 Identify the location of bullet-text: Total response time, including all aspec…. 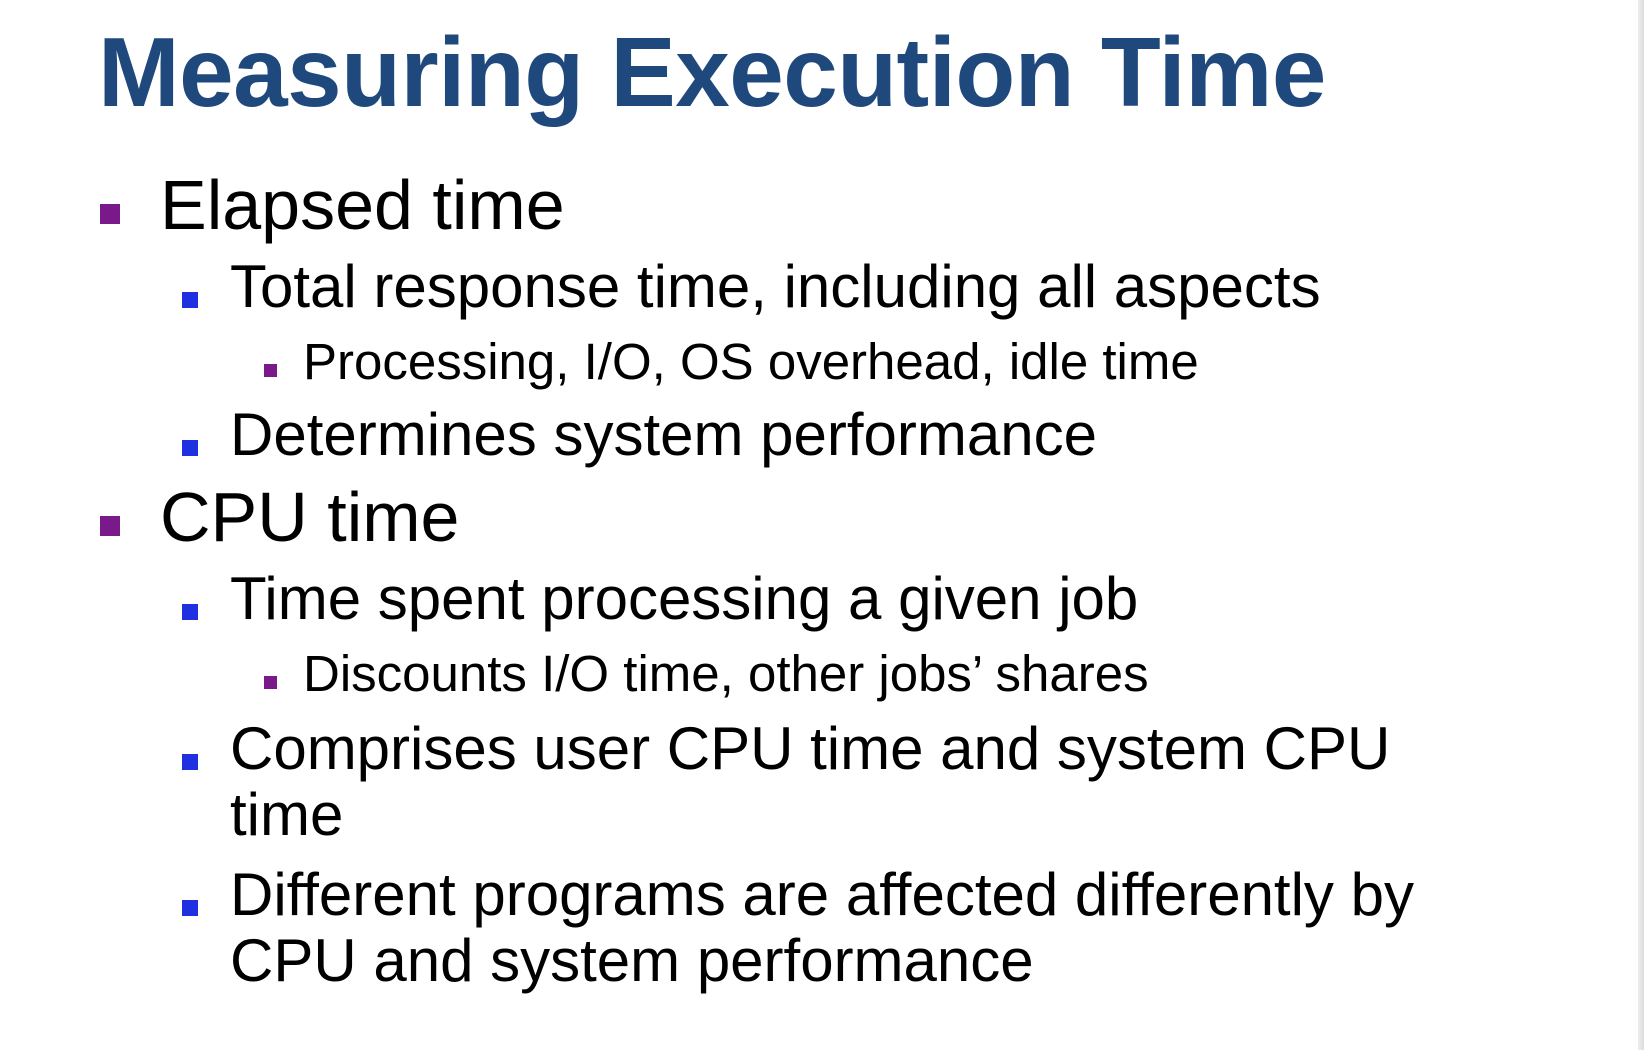
(775, 286).